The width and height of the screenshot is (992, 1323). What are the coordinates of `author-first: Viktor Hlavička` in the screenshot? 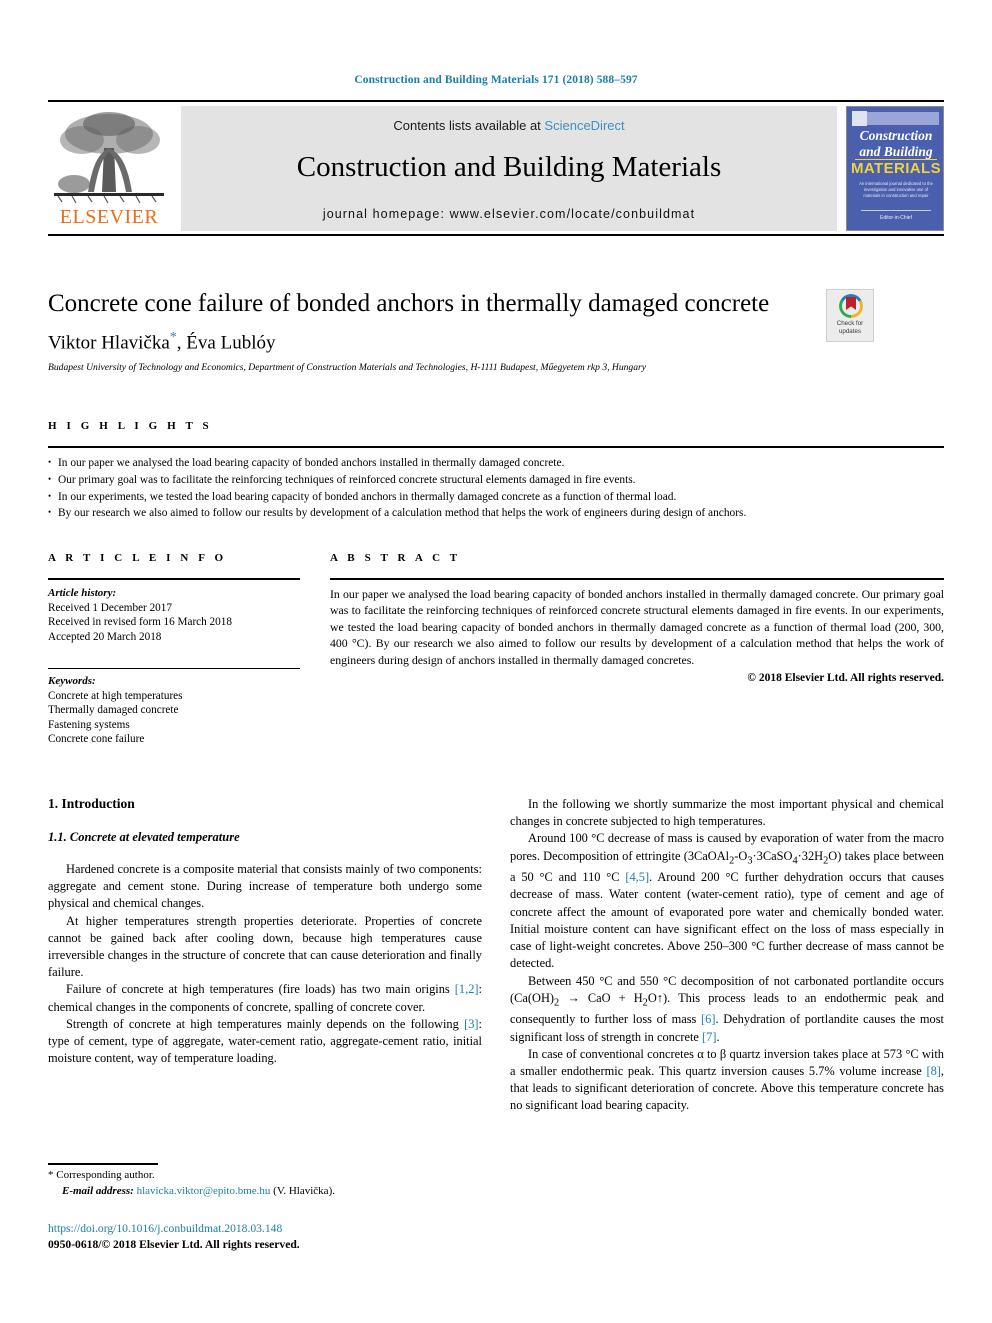 It's located at (109, 343).